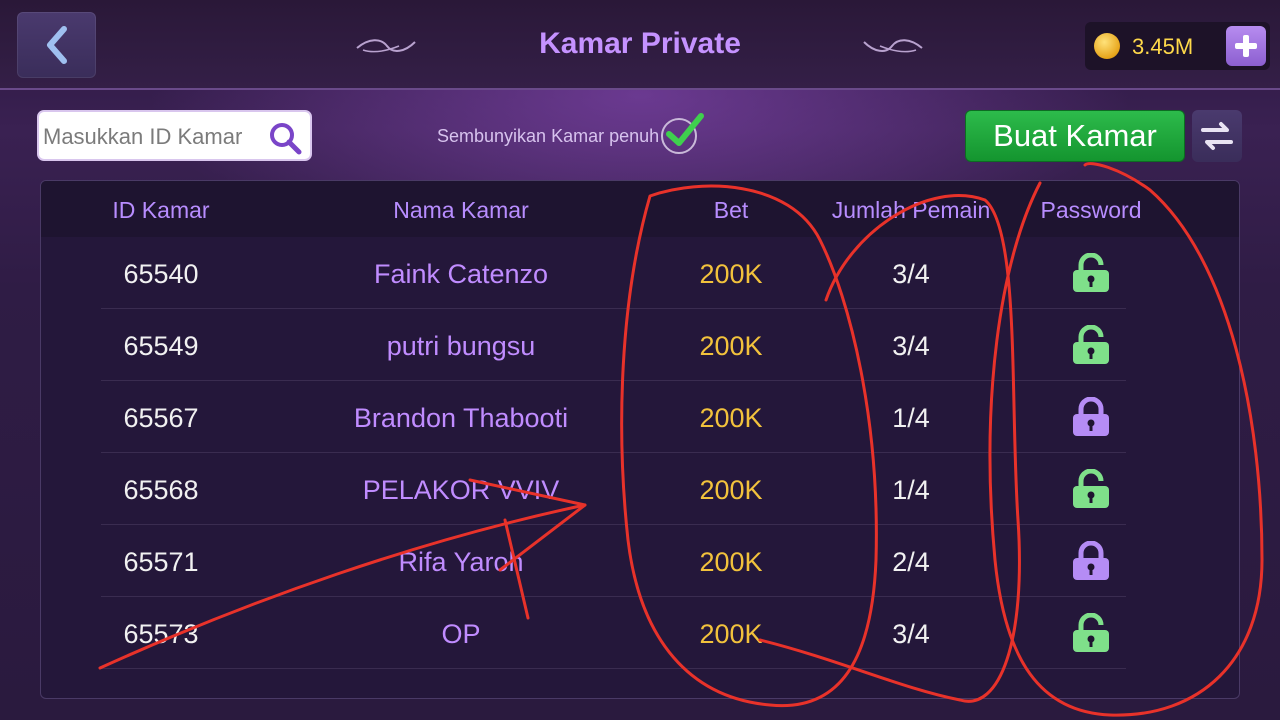  What do you see at coordinates (161, 490) in the screenshot?
I see `room-id: 65568` at bounding box center [161, 490].